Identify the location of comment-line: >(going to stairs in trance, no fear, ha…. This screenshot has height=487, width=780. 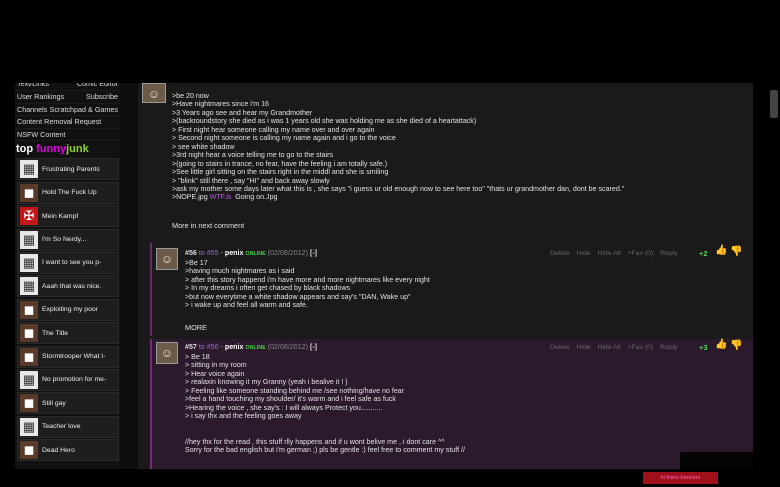
(280, 163).